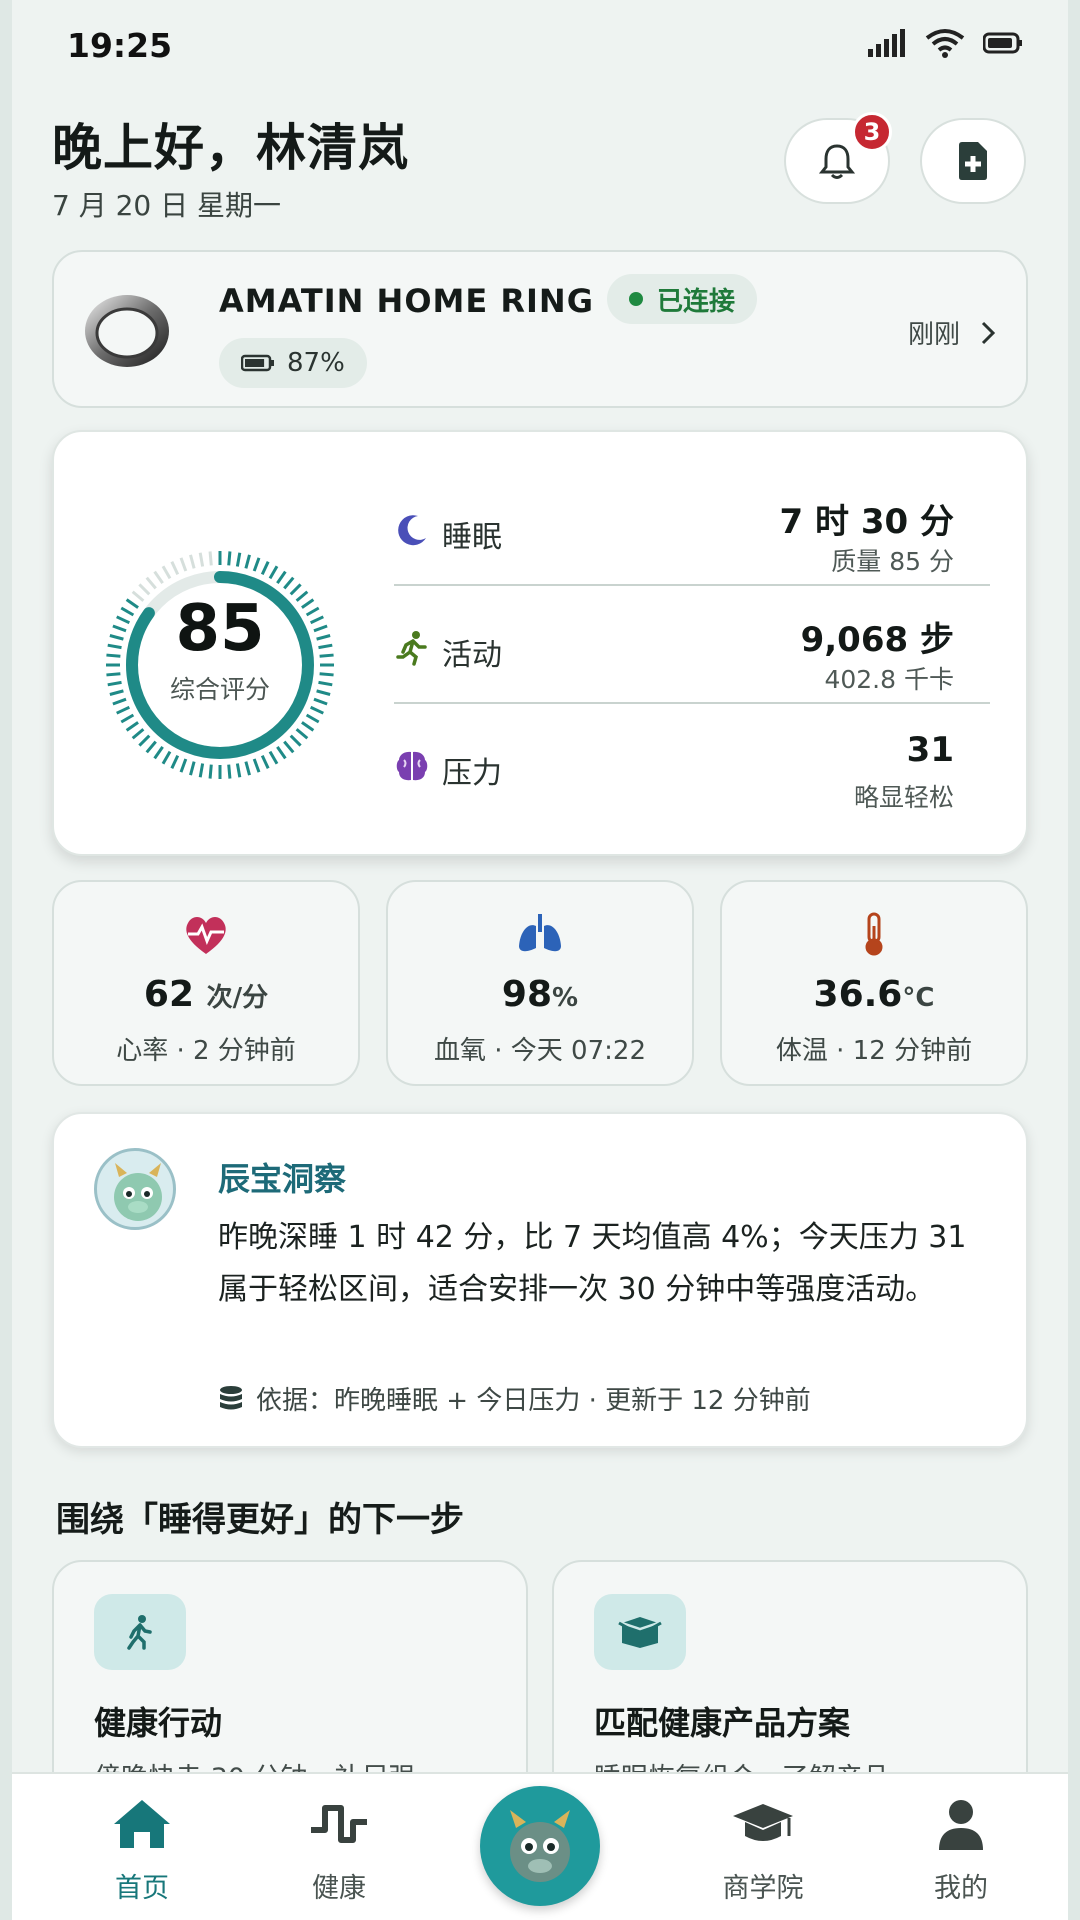 Image resolution: width=1080 pixels, height=1920 pixels. I want to click on tab-me: 我的, so click(961, 1850).